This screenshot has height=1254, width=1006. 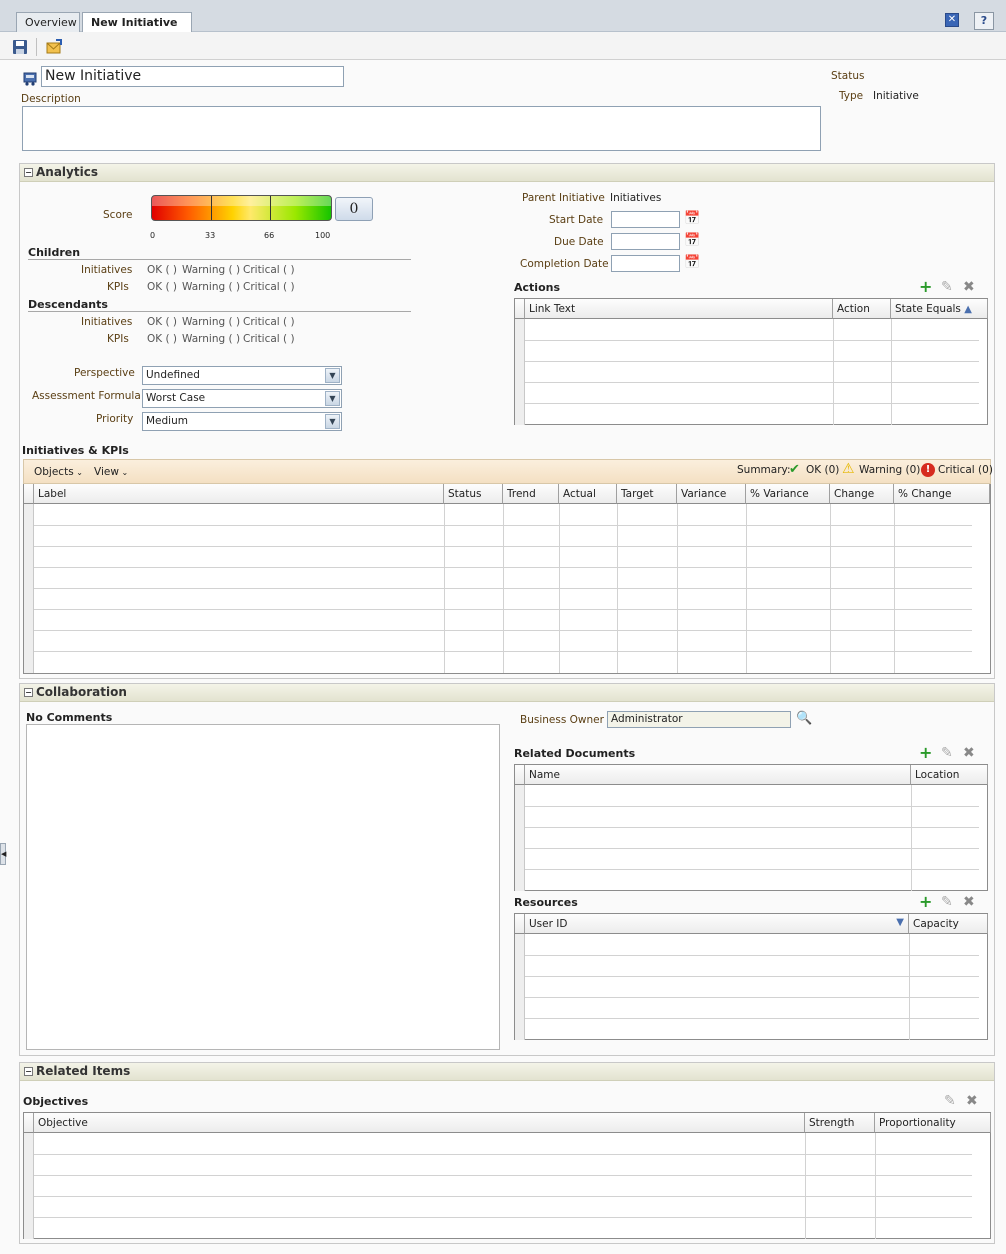 I want to click on column-header-action: Action, so click(x=862, y=309).